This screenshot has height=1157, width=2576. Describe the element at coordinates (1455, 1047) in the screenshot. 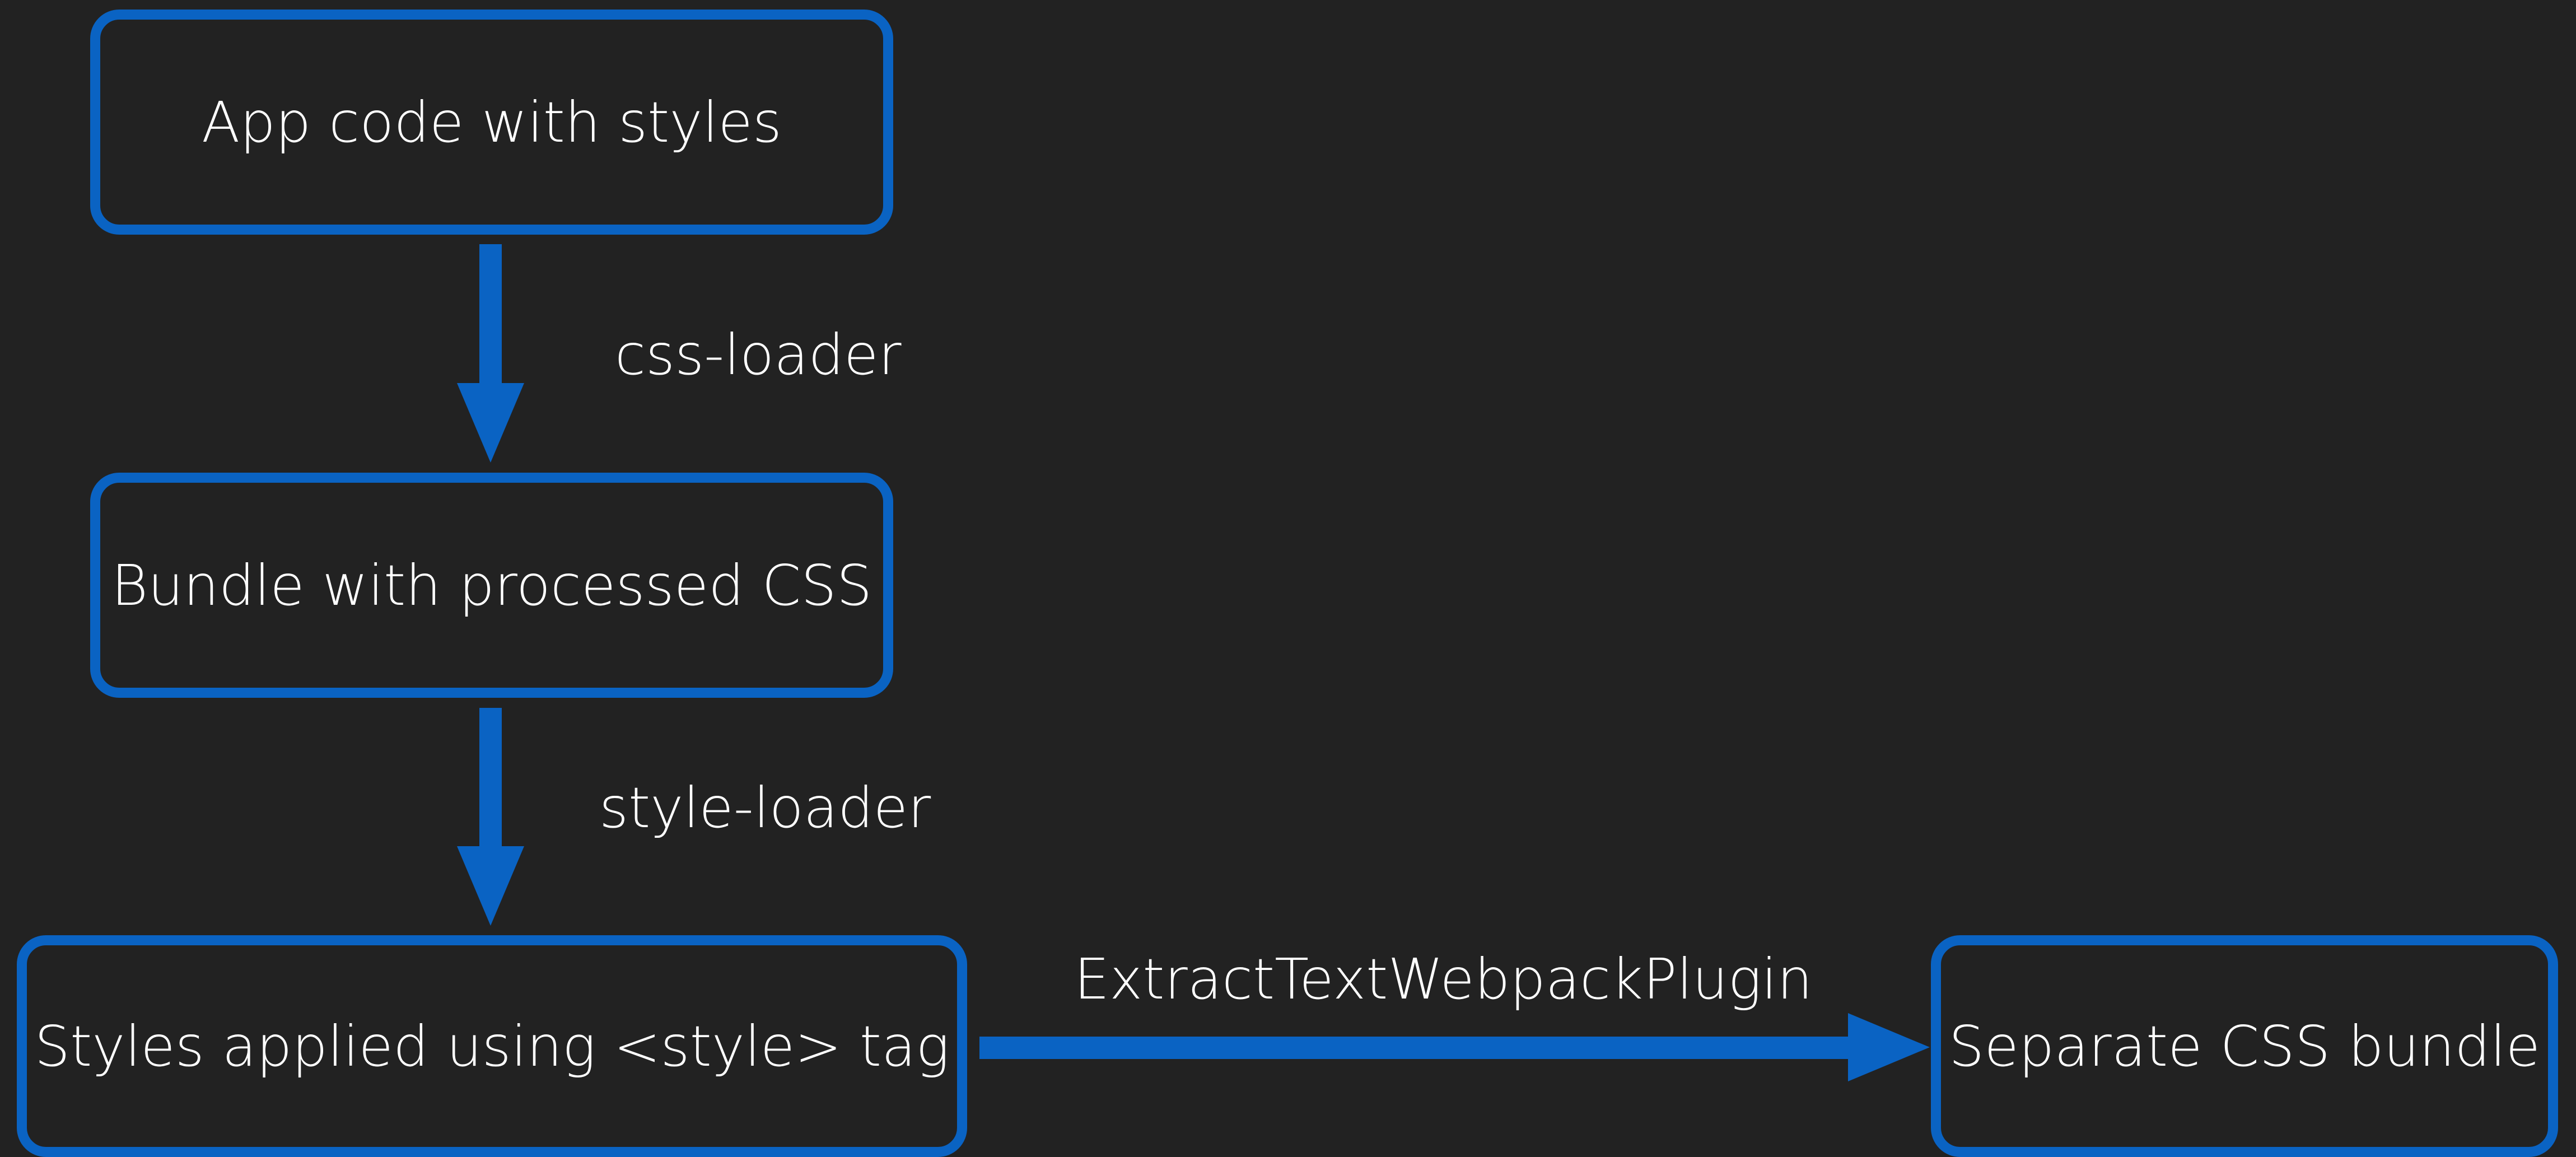

I see `arrow-styles-to-separate` at that location.